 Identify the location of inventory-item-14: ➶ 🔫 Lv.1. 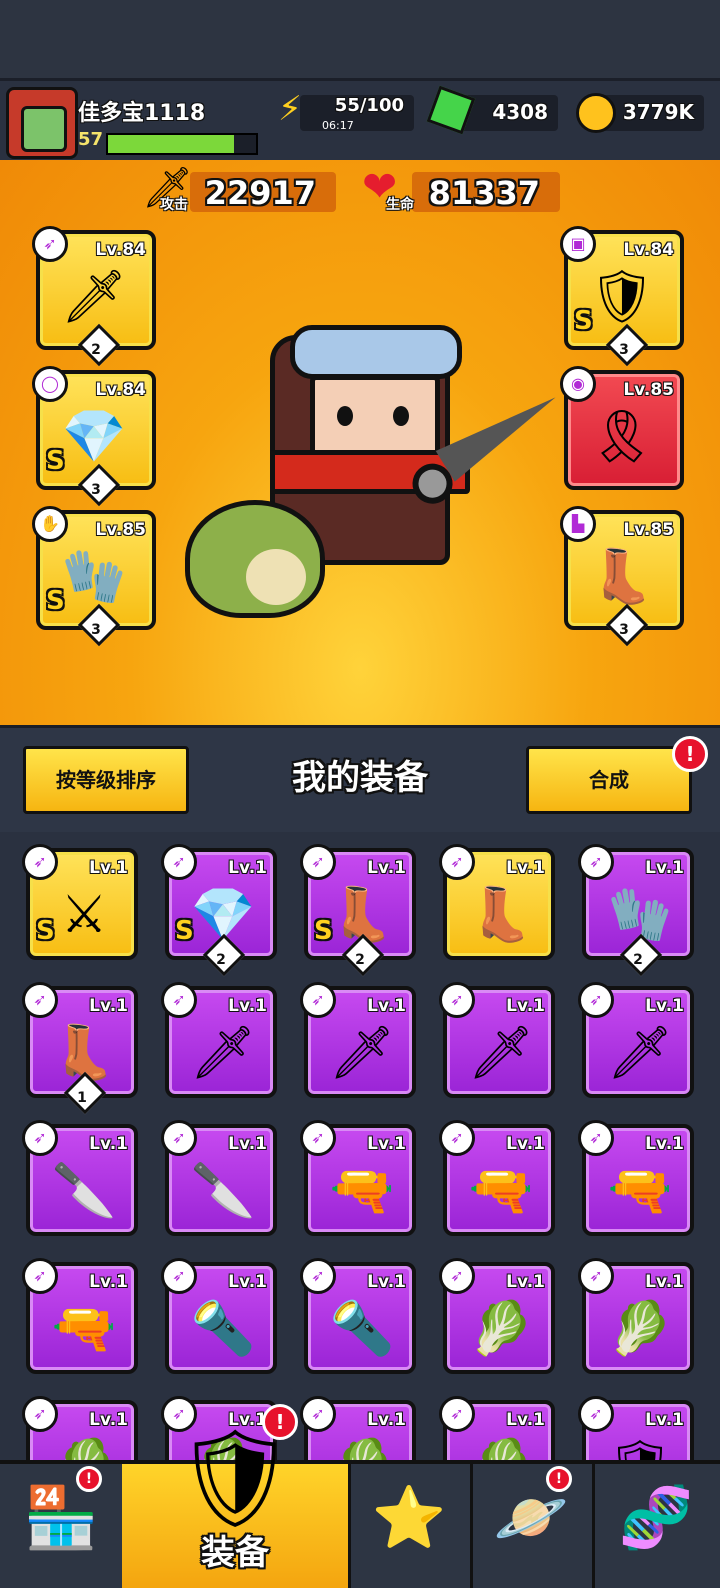
(636, 1178).